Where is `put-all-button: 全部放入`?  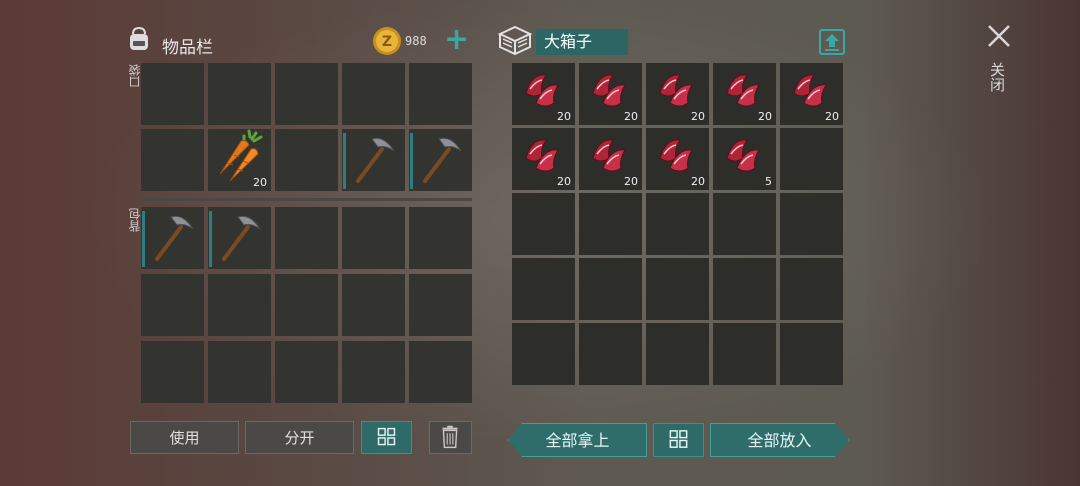
put-all-button: 全部放入 is located at coordinates (779, 440).